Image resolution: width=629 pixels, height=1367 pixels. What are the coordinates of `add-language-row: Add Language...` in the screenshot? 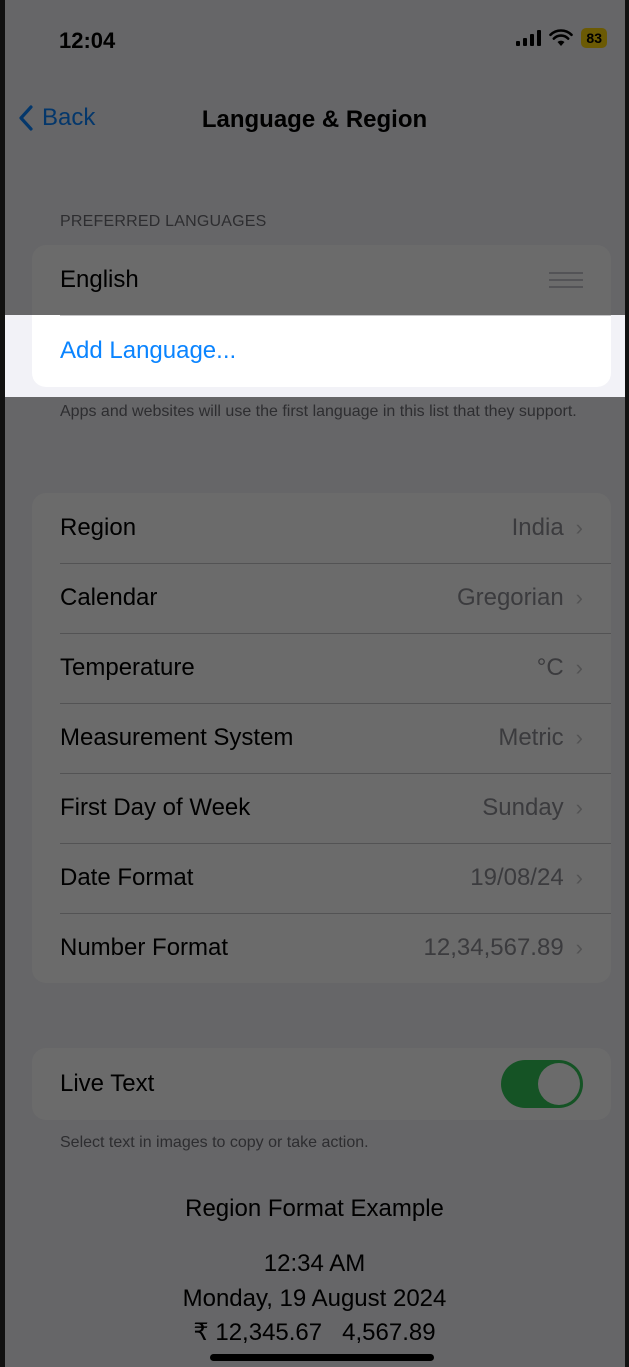 It's located at (321, 351).